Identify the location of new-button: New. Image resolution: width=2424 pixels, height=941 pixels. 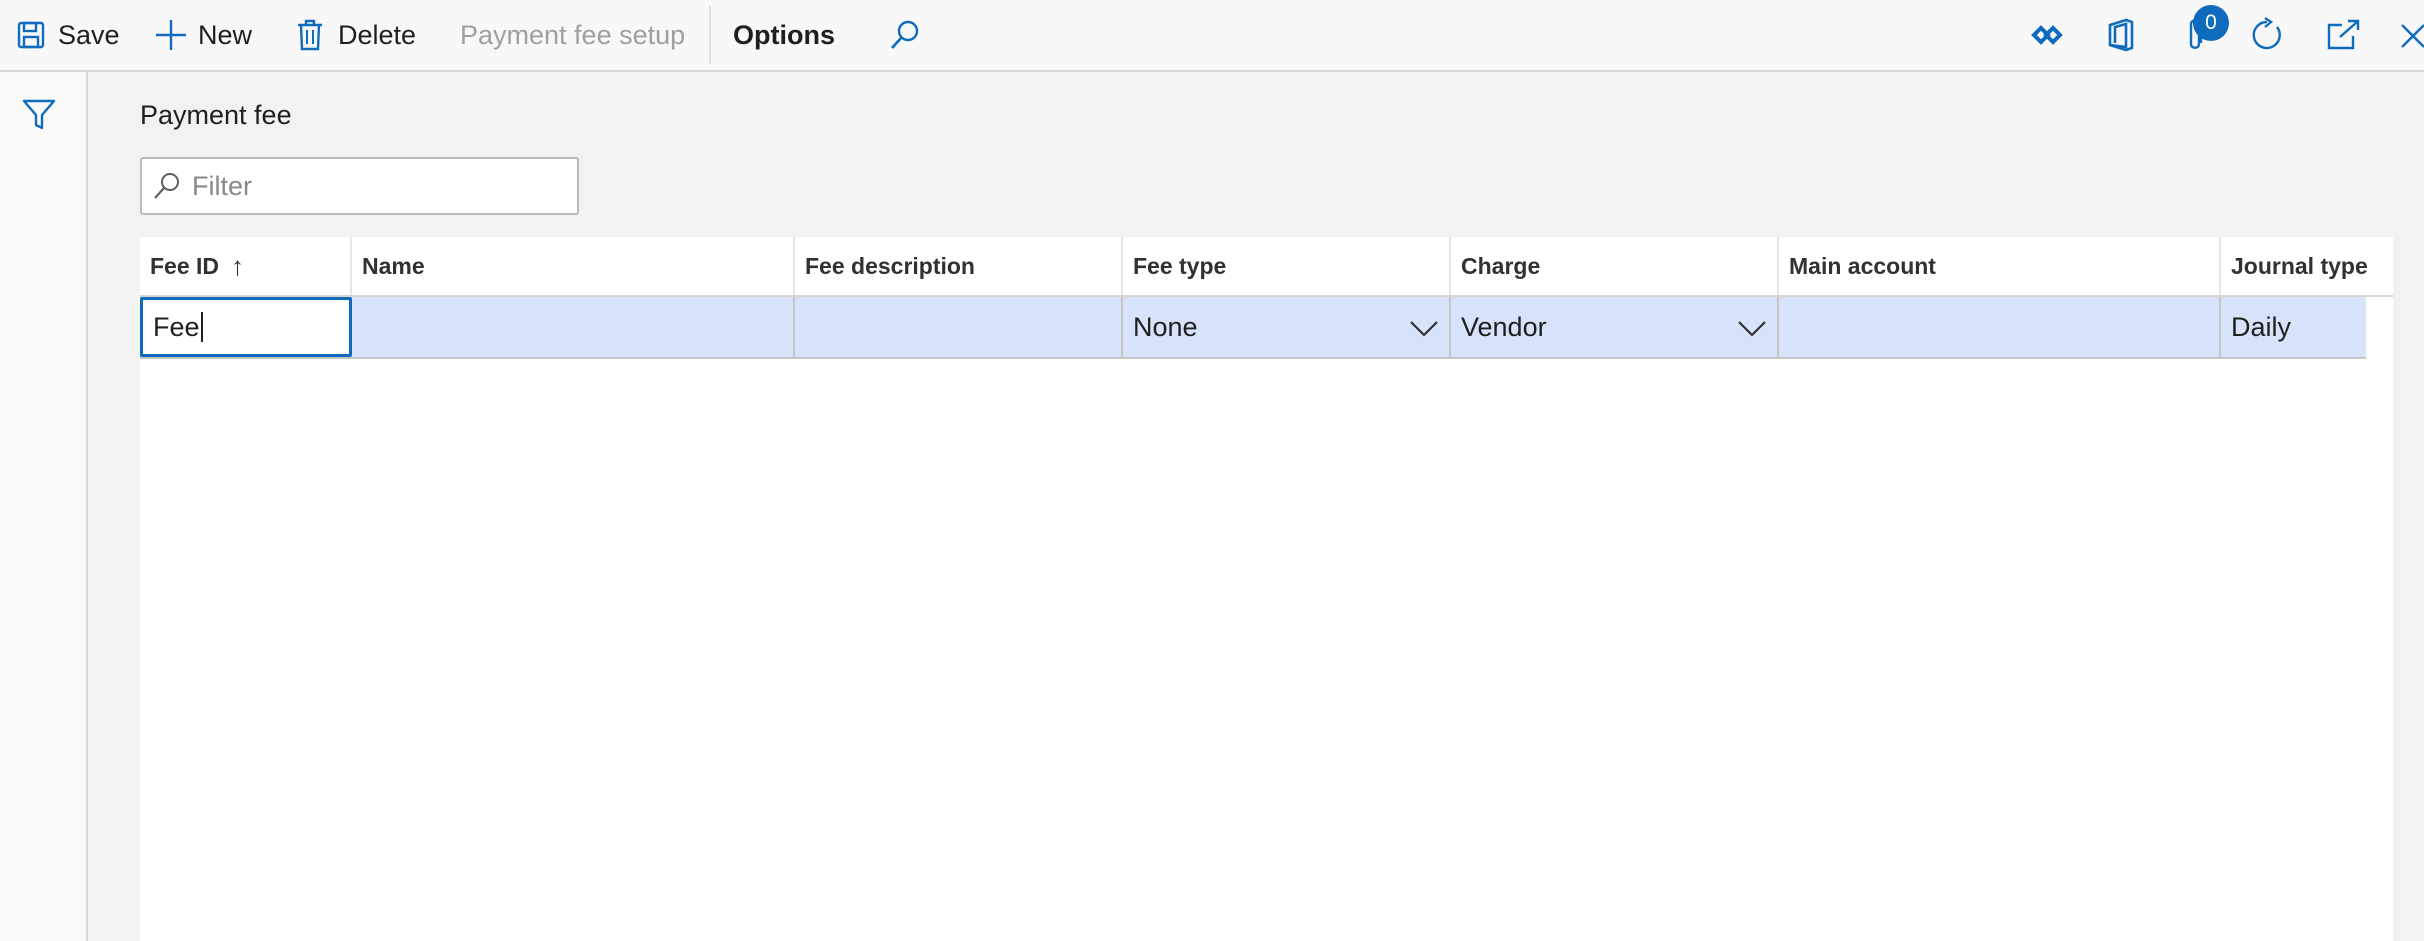
(203, 35).